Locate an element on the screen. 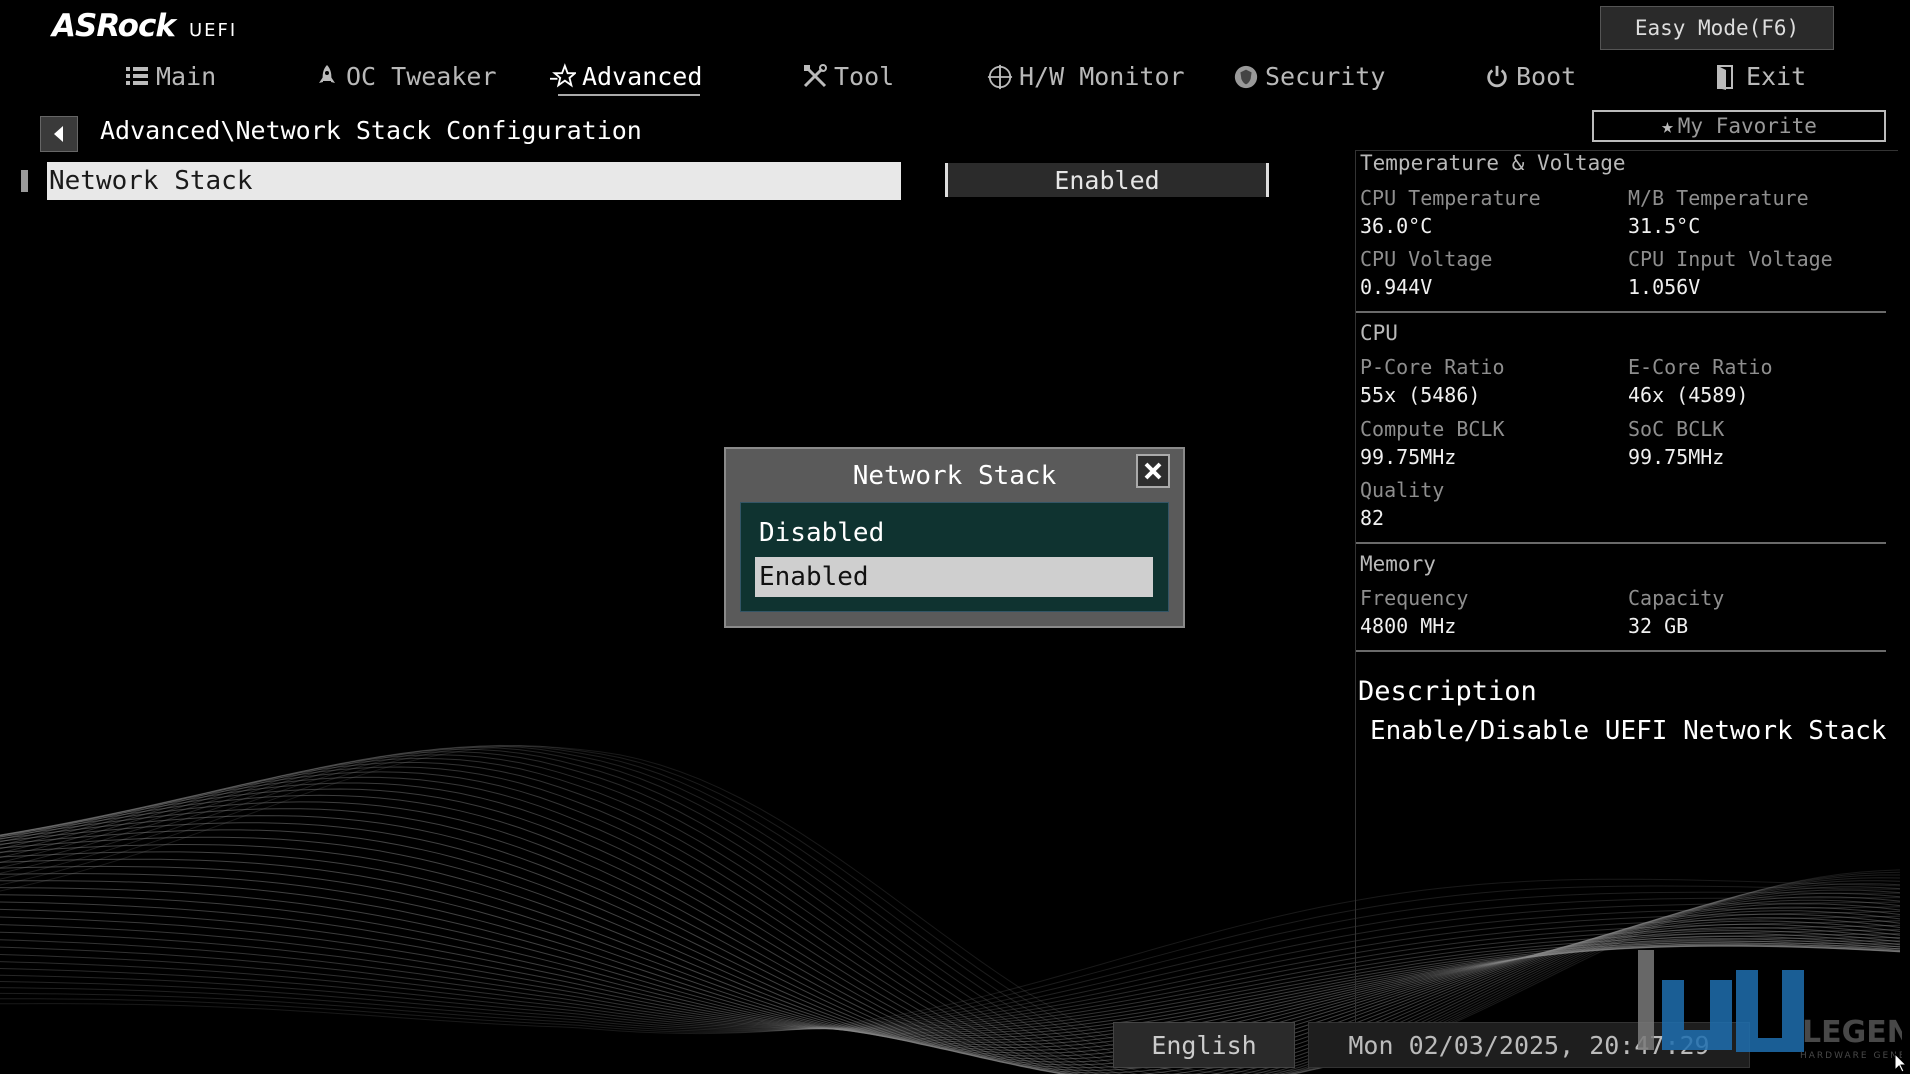 The height and width of the screenshot is (1074, 1910). tab-security-label: Security is located at coordinates (1325, 76).